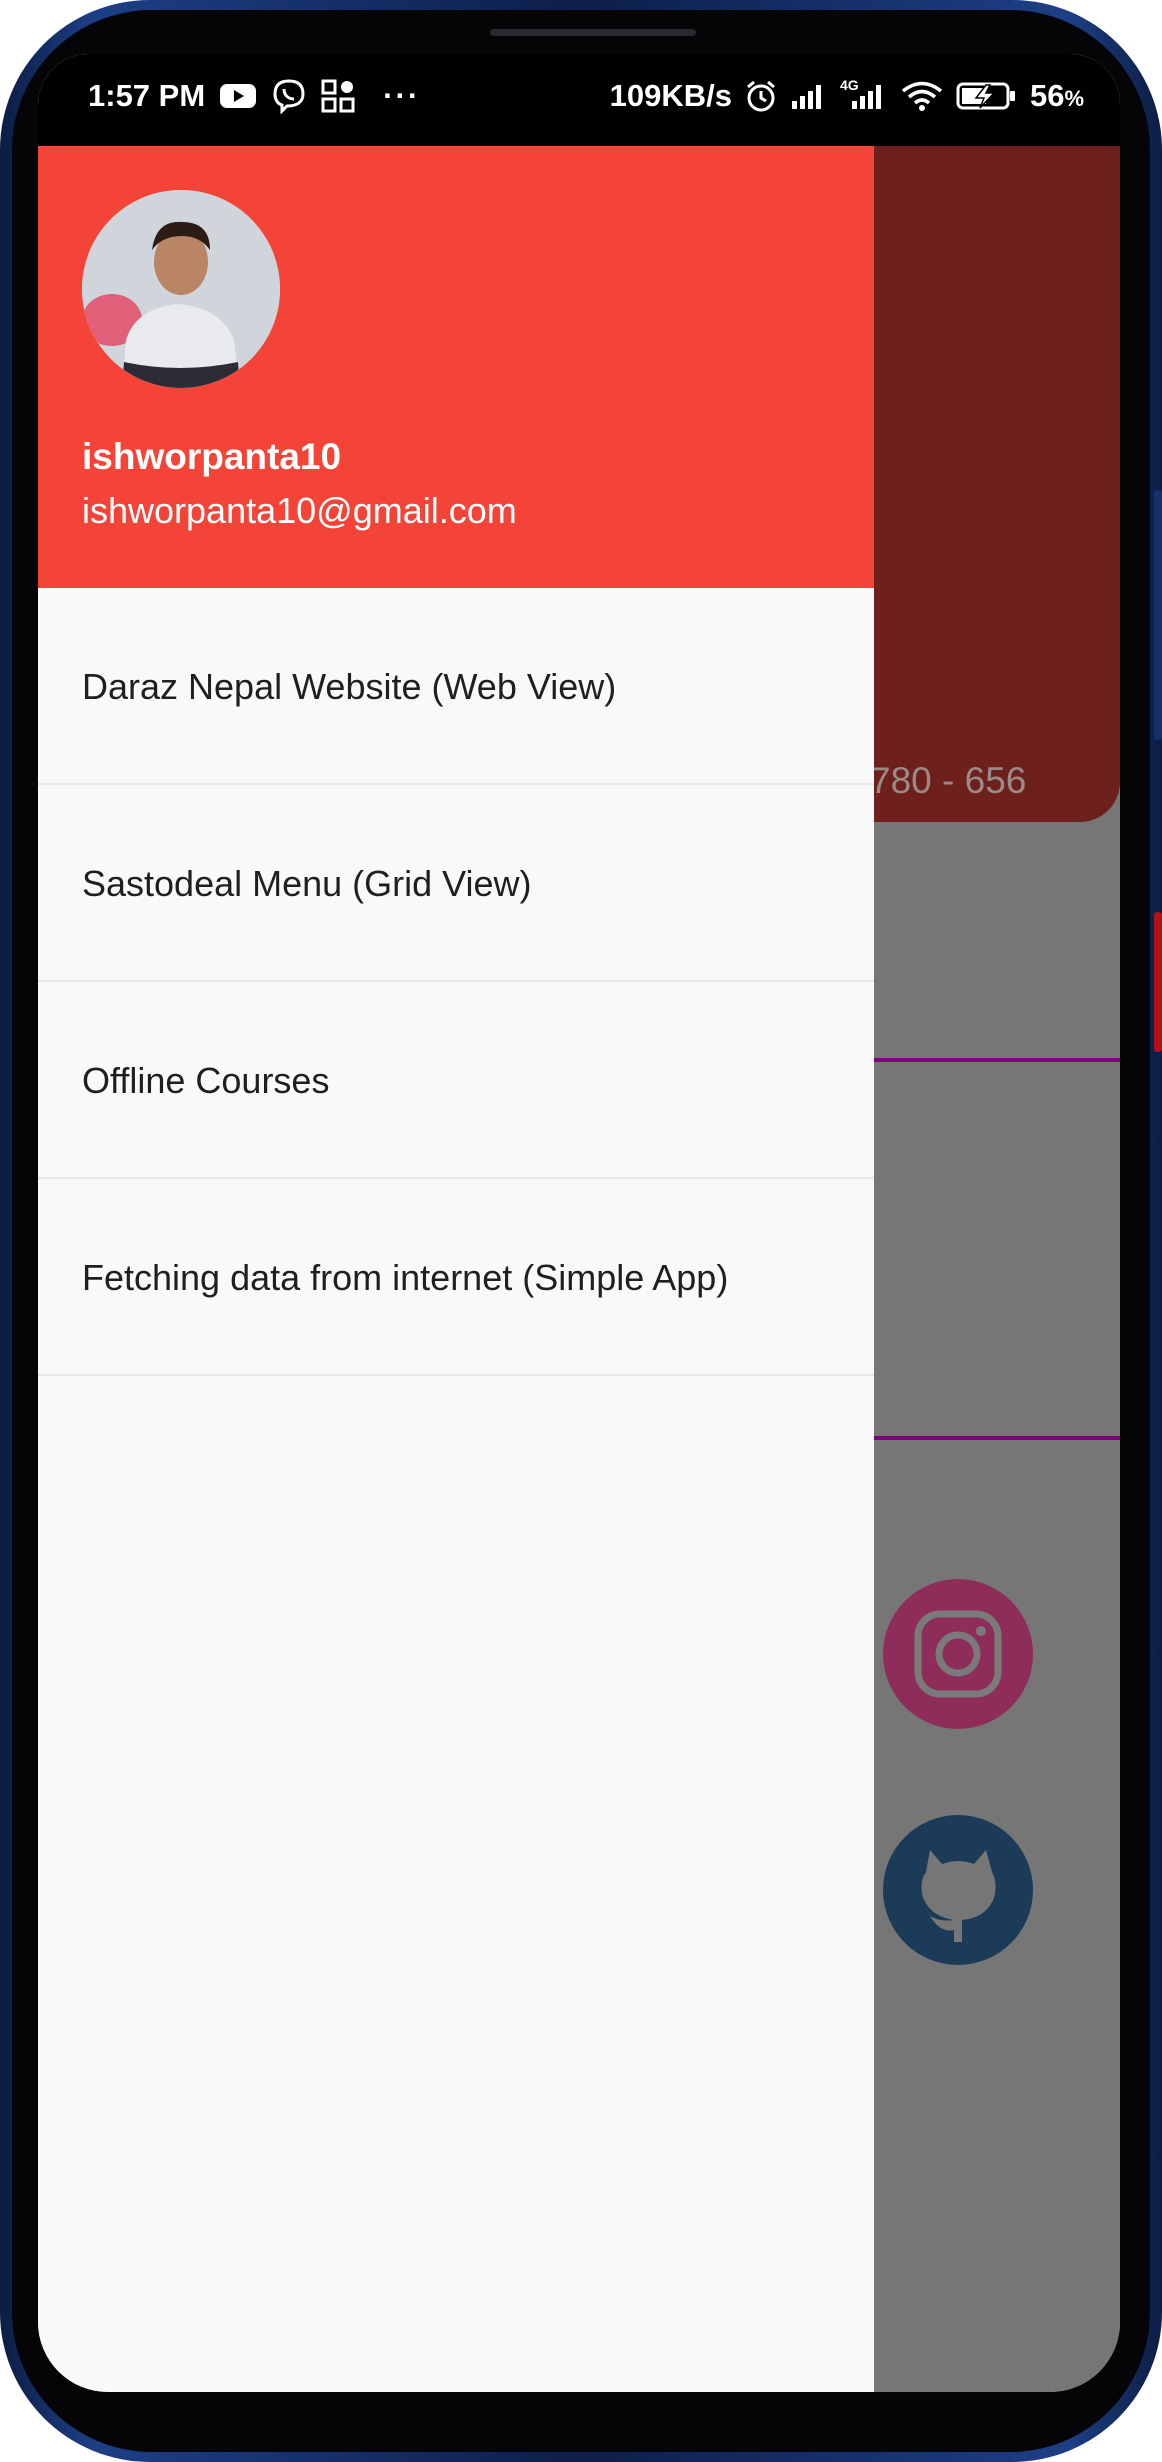 This screenshot has height=2462, width=1162. I want to click on status-time: 1:57 PM, so click(147, 95).